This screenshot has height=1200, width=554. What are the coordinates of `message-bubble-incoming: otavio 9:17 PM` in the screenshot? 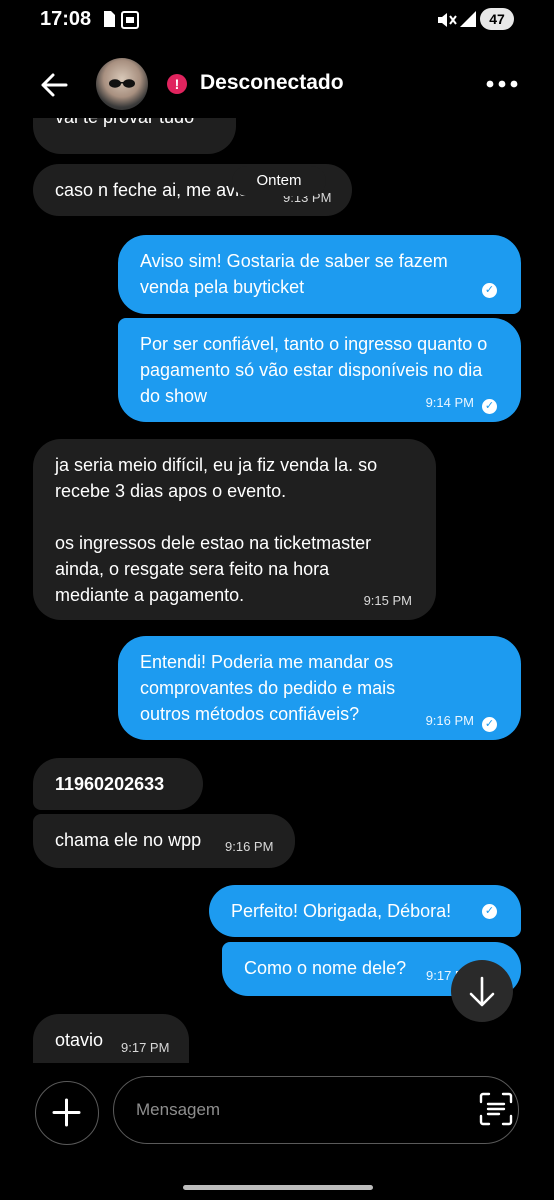 It's located at (111, 1038).